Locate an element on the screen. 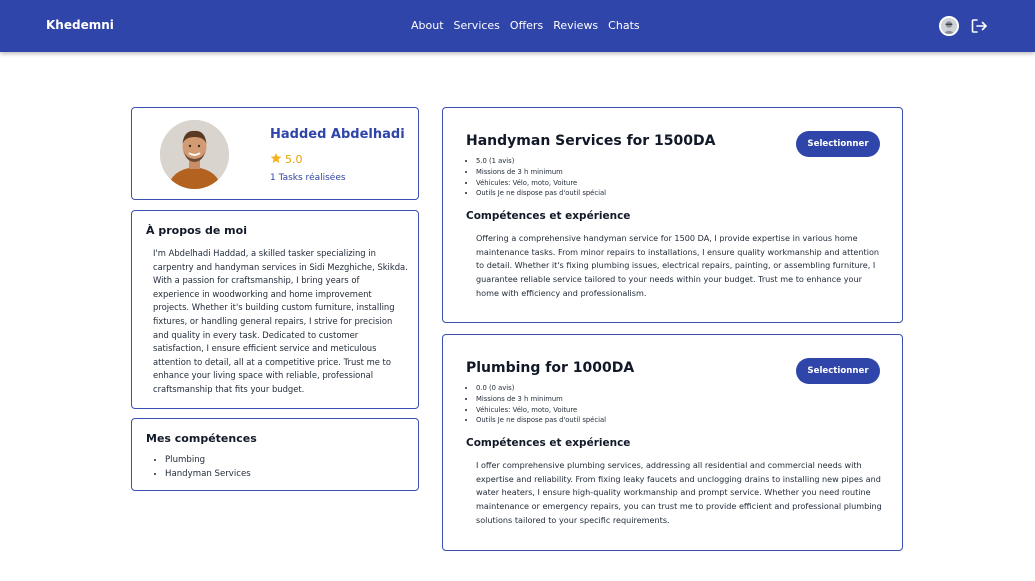 The height and width of the screenshot is (581, 1035). profile-card: Hadded Abdelhadi 5.0 1 Tasks réalisées is located at coordinates (275, 153).